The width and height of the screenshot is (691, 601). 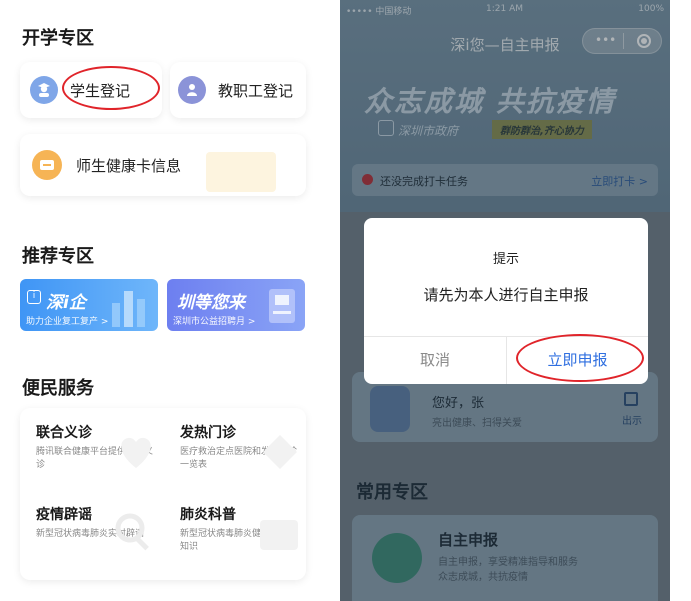 I want to click on dialog-title: 提示, so click(x=505, y=259).